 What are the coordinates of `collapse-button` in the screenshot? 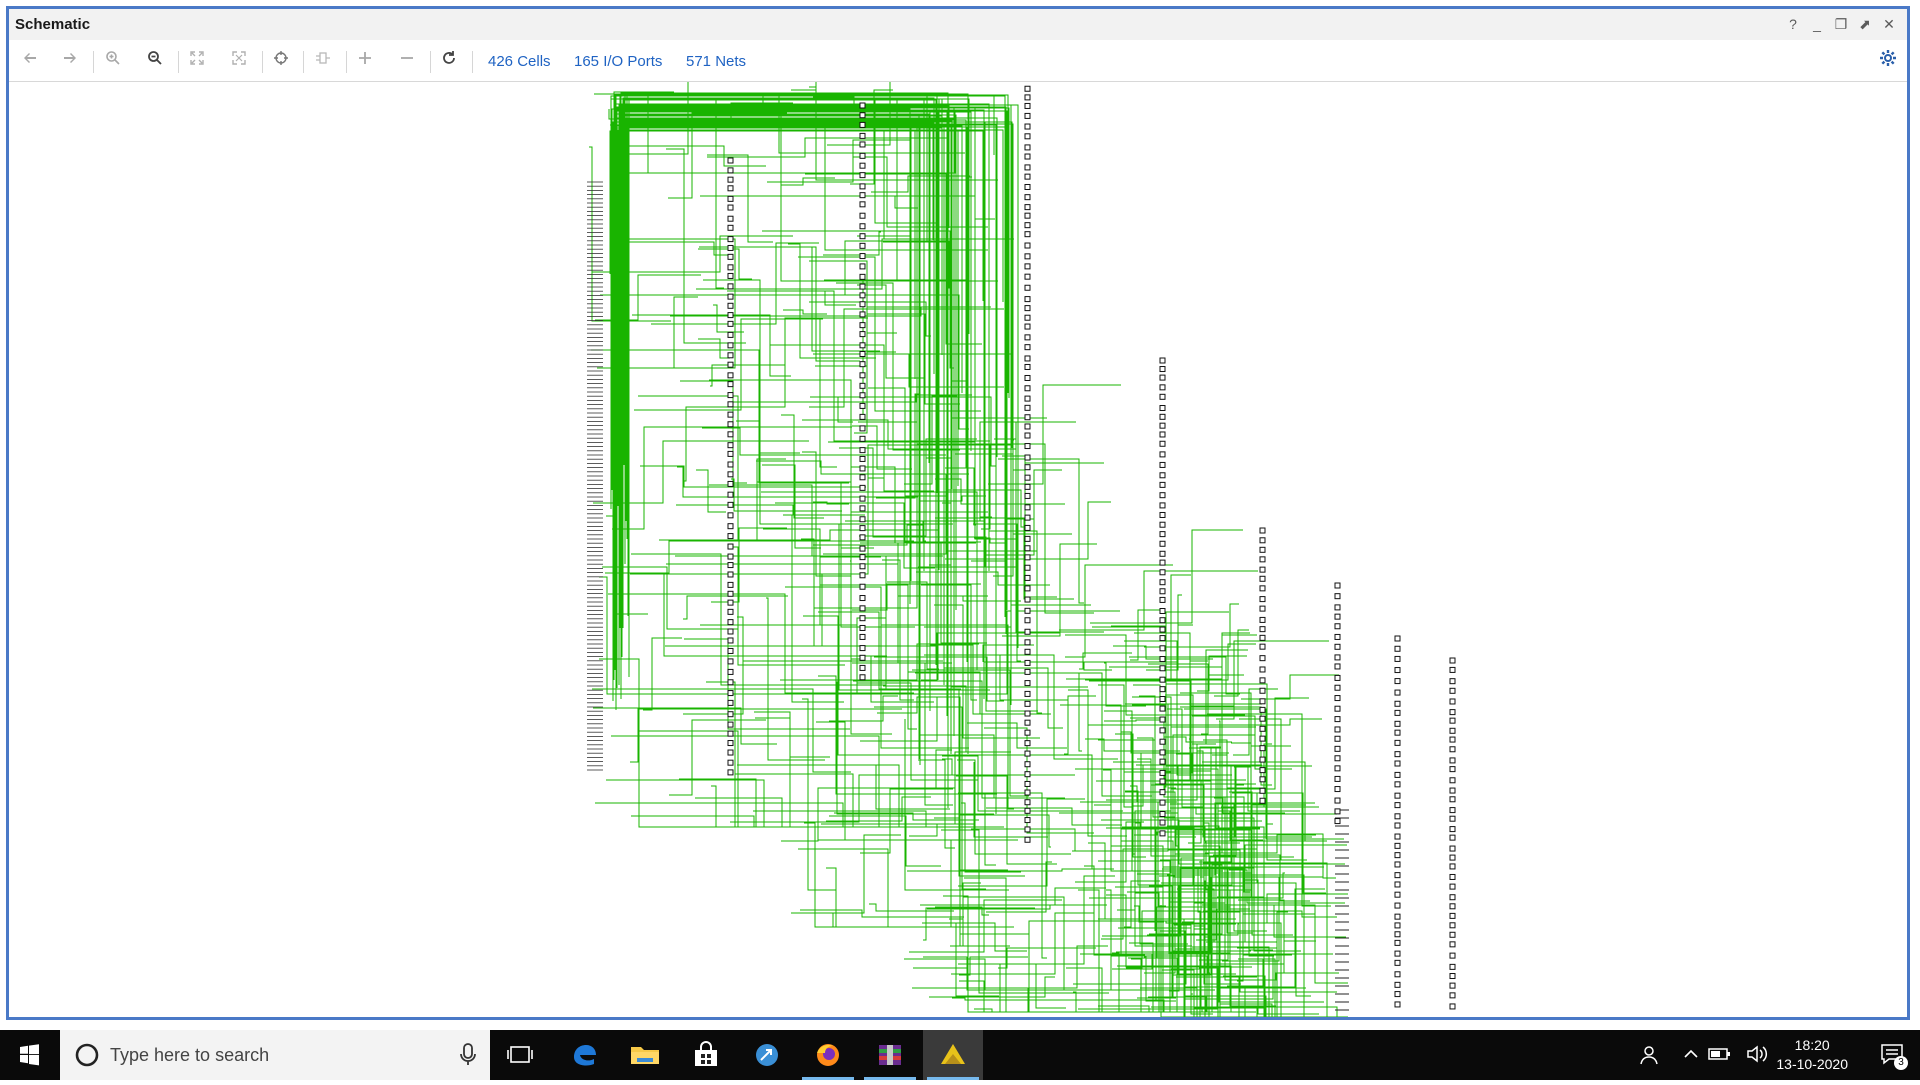 It's located at (407, 61).